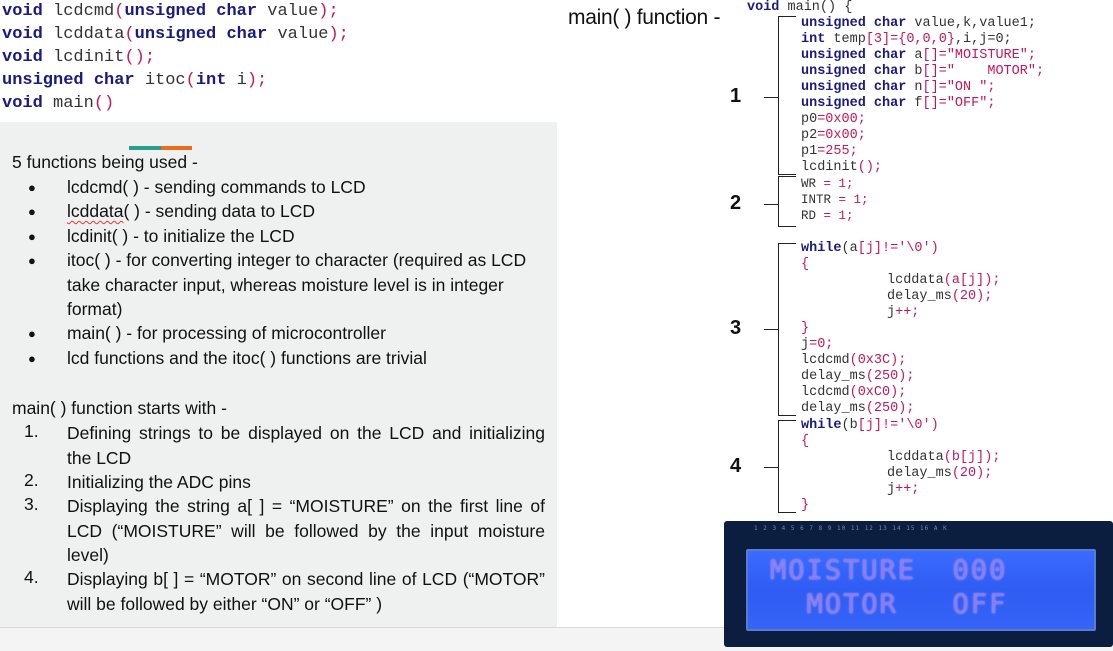  What do you see at coordinates (736, 328) in the screenshot?
I see `section-marker-3: 3` at bounding box center [736, 328].